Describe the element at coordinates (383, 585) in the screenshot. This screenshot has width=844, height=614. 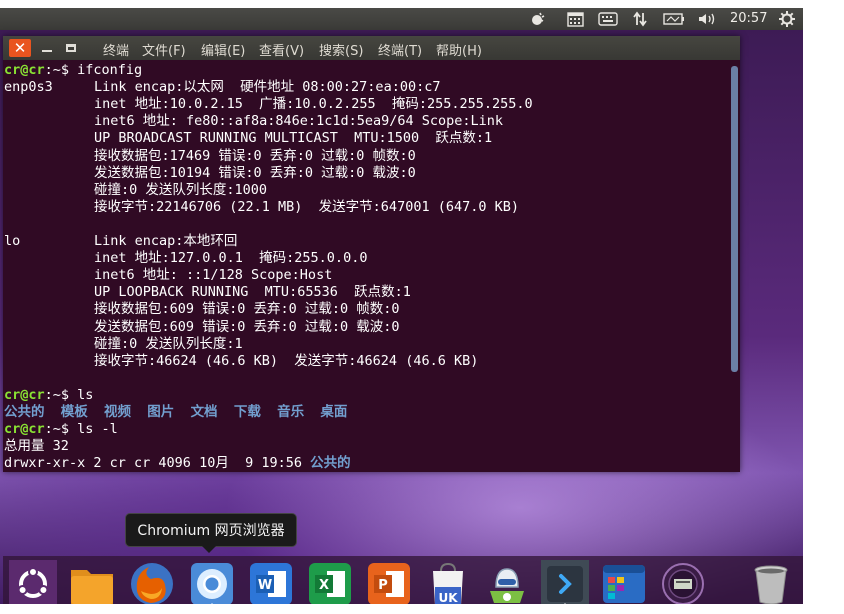
I see `svg-text: P` at that location.